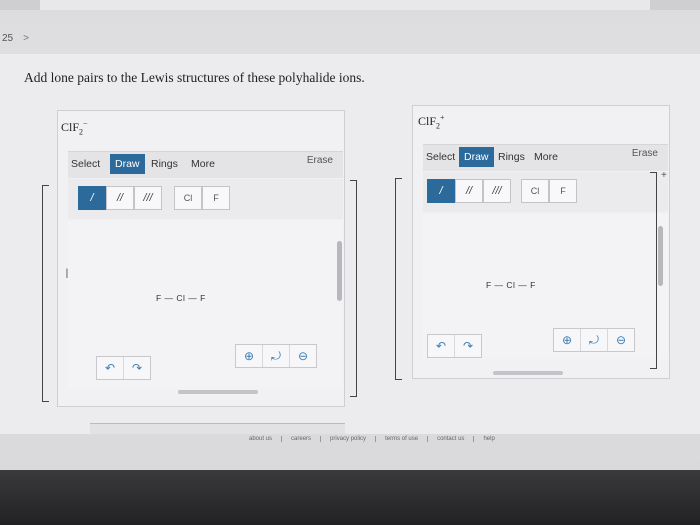 This screenshot has height=525, width=700. Describe the element at coordinates (402, 439) in the screenshot. I see `footer-link-terms: terms of use` at that location.